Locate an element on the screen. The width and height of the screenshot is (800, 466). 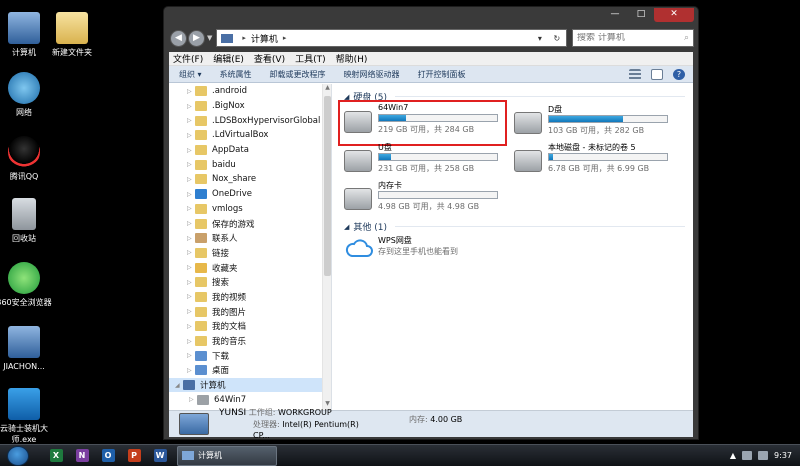
preview-pane-icon is located at coordinates (657, 74).